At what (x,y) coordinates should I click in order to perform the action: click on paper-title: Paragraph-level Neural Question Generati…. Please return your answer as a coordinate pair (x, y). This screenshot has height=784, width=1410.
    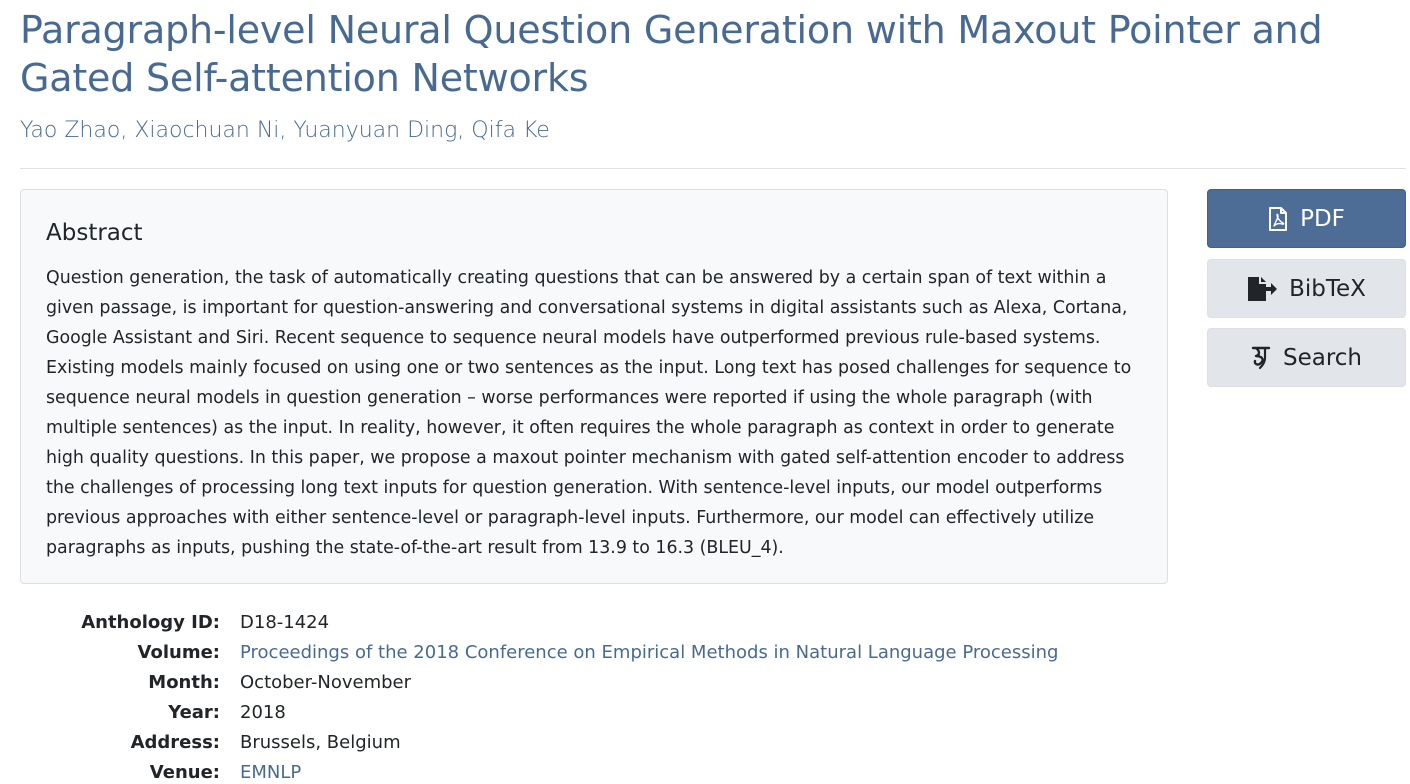
    Looking at the image, I should click on (671, 54).